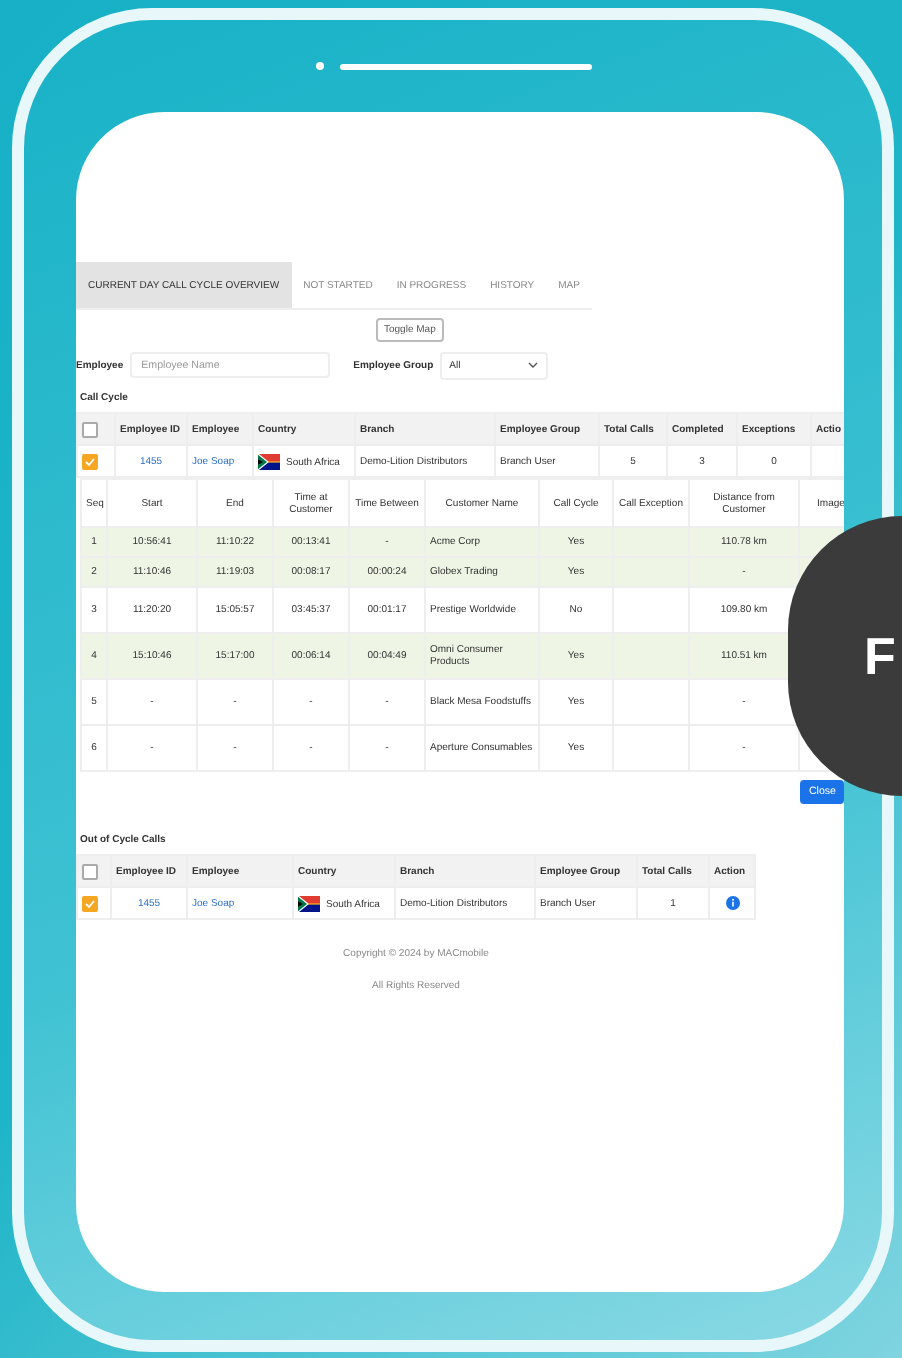 The height and width of the screenshot is (1358, 902). I want to click on camera-icon, so click(319, 66).